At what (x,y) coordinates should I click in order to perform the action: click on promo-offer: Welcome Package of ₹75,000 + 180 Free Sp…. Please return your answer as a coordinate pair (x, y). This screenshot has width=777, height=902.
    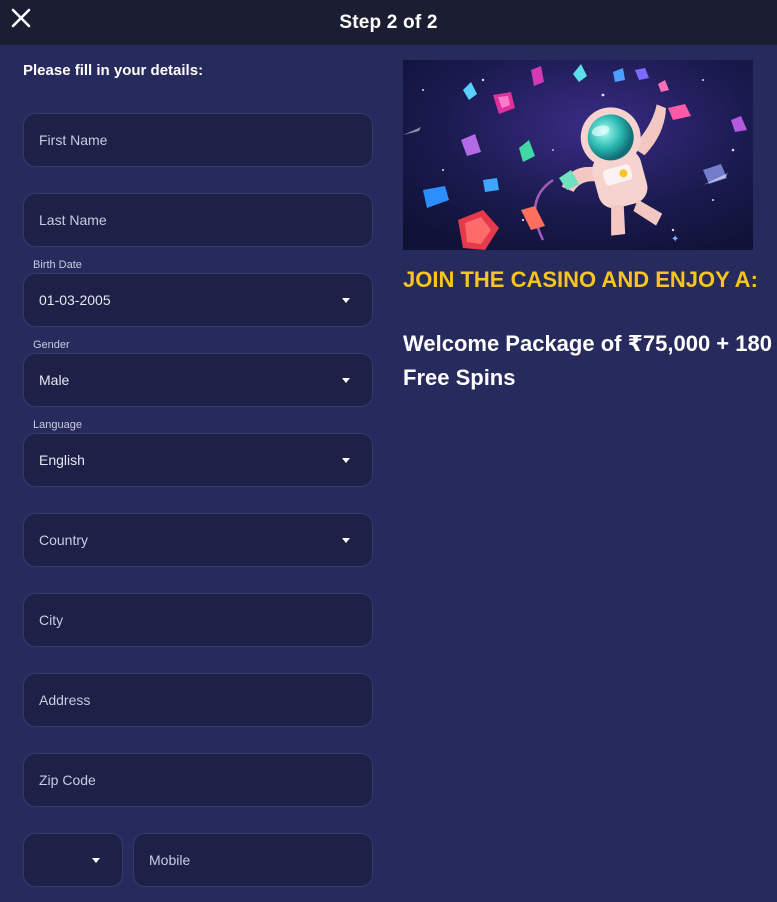
    Looking at the image, I should click on (587, 360).